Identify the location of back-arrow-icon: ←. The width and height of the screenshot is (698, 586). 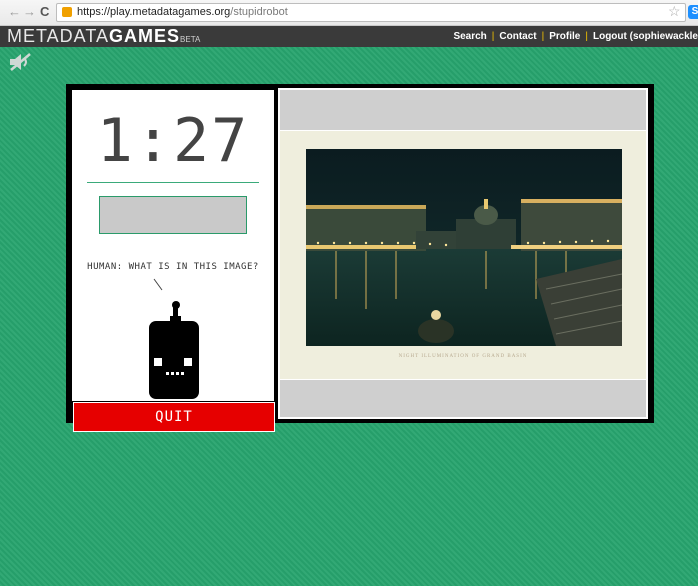
(14, 12).